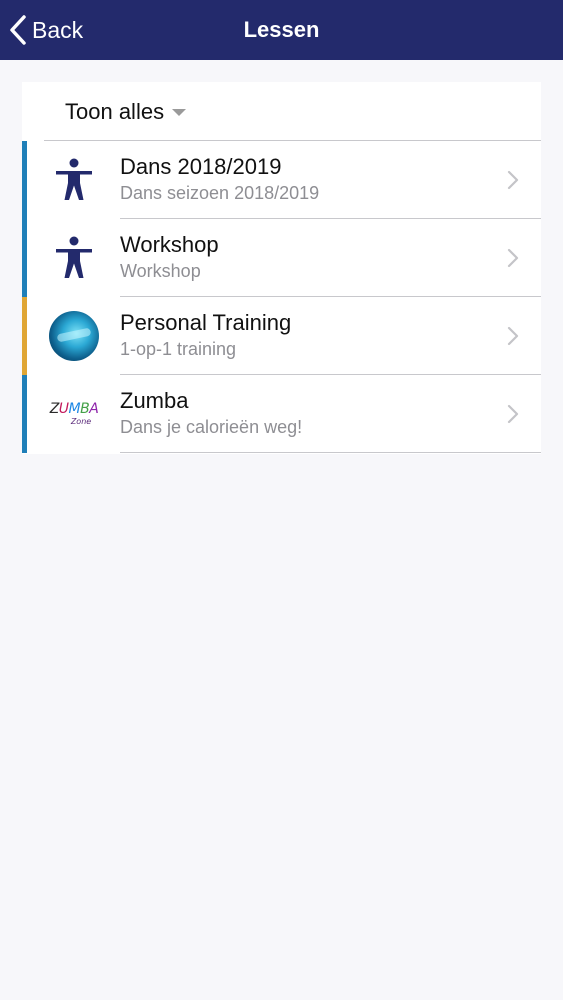 The width and height of the screenshot is (563, 1000). I want to click on filter-label: Toon alles, so click(115, 111).